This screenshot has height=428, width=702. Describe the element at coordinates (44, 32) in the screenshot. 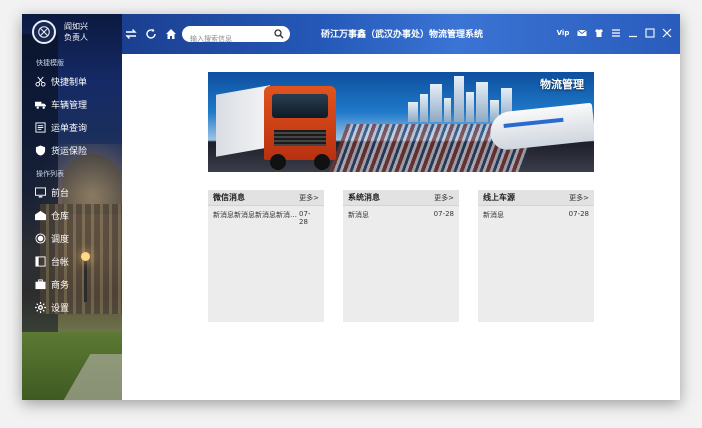

I see `user-avatar-icon` at that location.